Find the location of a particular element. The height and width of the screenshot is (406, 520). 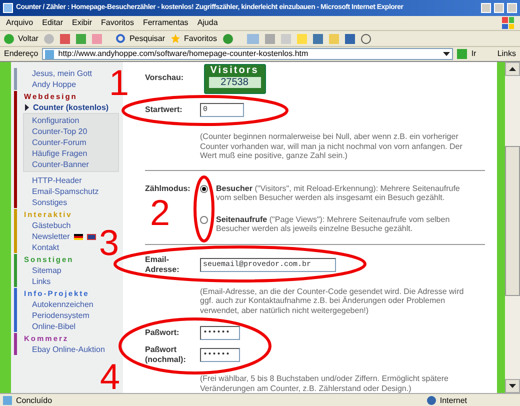

sidebar-link: HTTP-Header is located at coordinates (57, 180).